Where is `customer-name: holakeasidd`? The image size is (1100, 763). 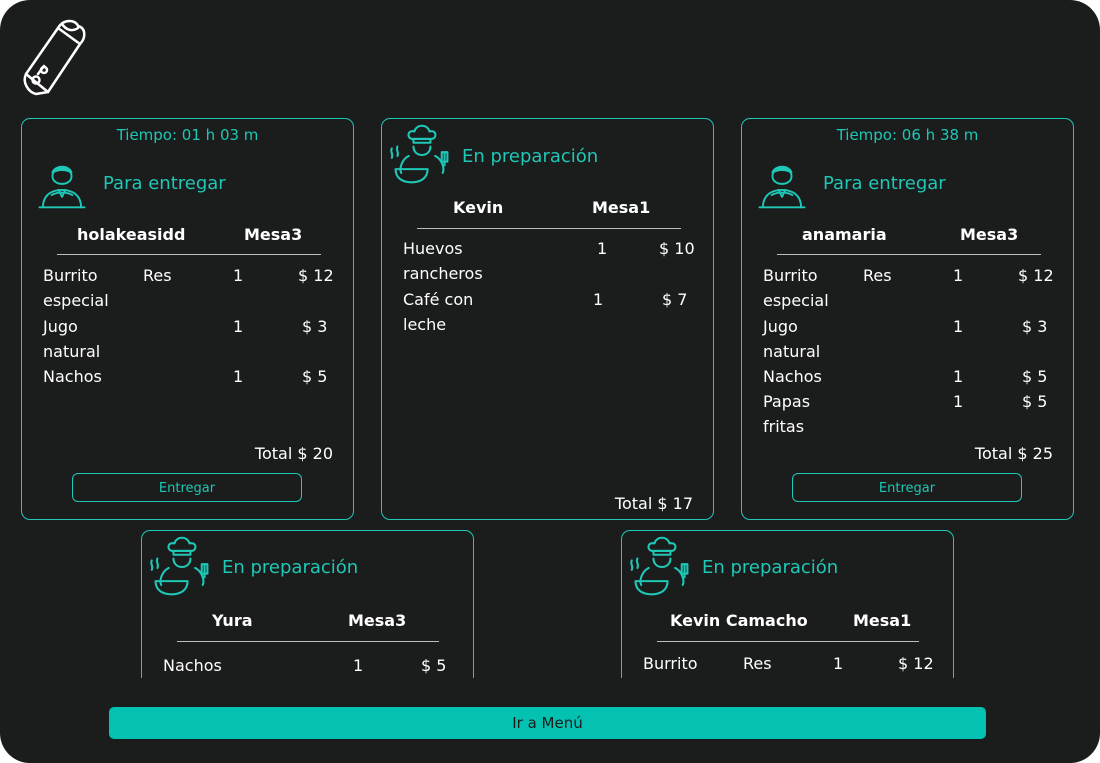
customer-name: holakeasidd is located at coordinates (131, 234).